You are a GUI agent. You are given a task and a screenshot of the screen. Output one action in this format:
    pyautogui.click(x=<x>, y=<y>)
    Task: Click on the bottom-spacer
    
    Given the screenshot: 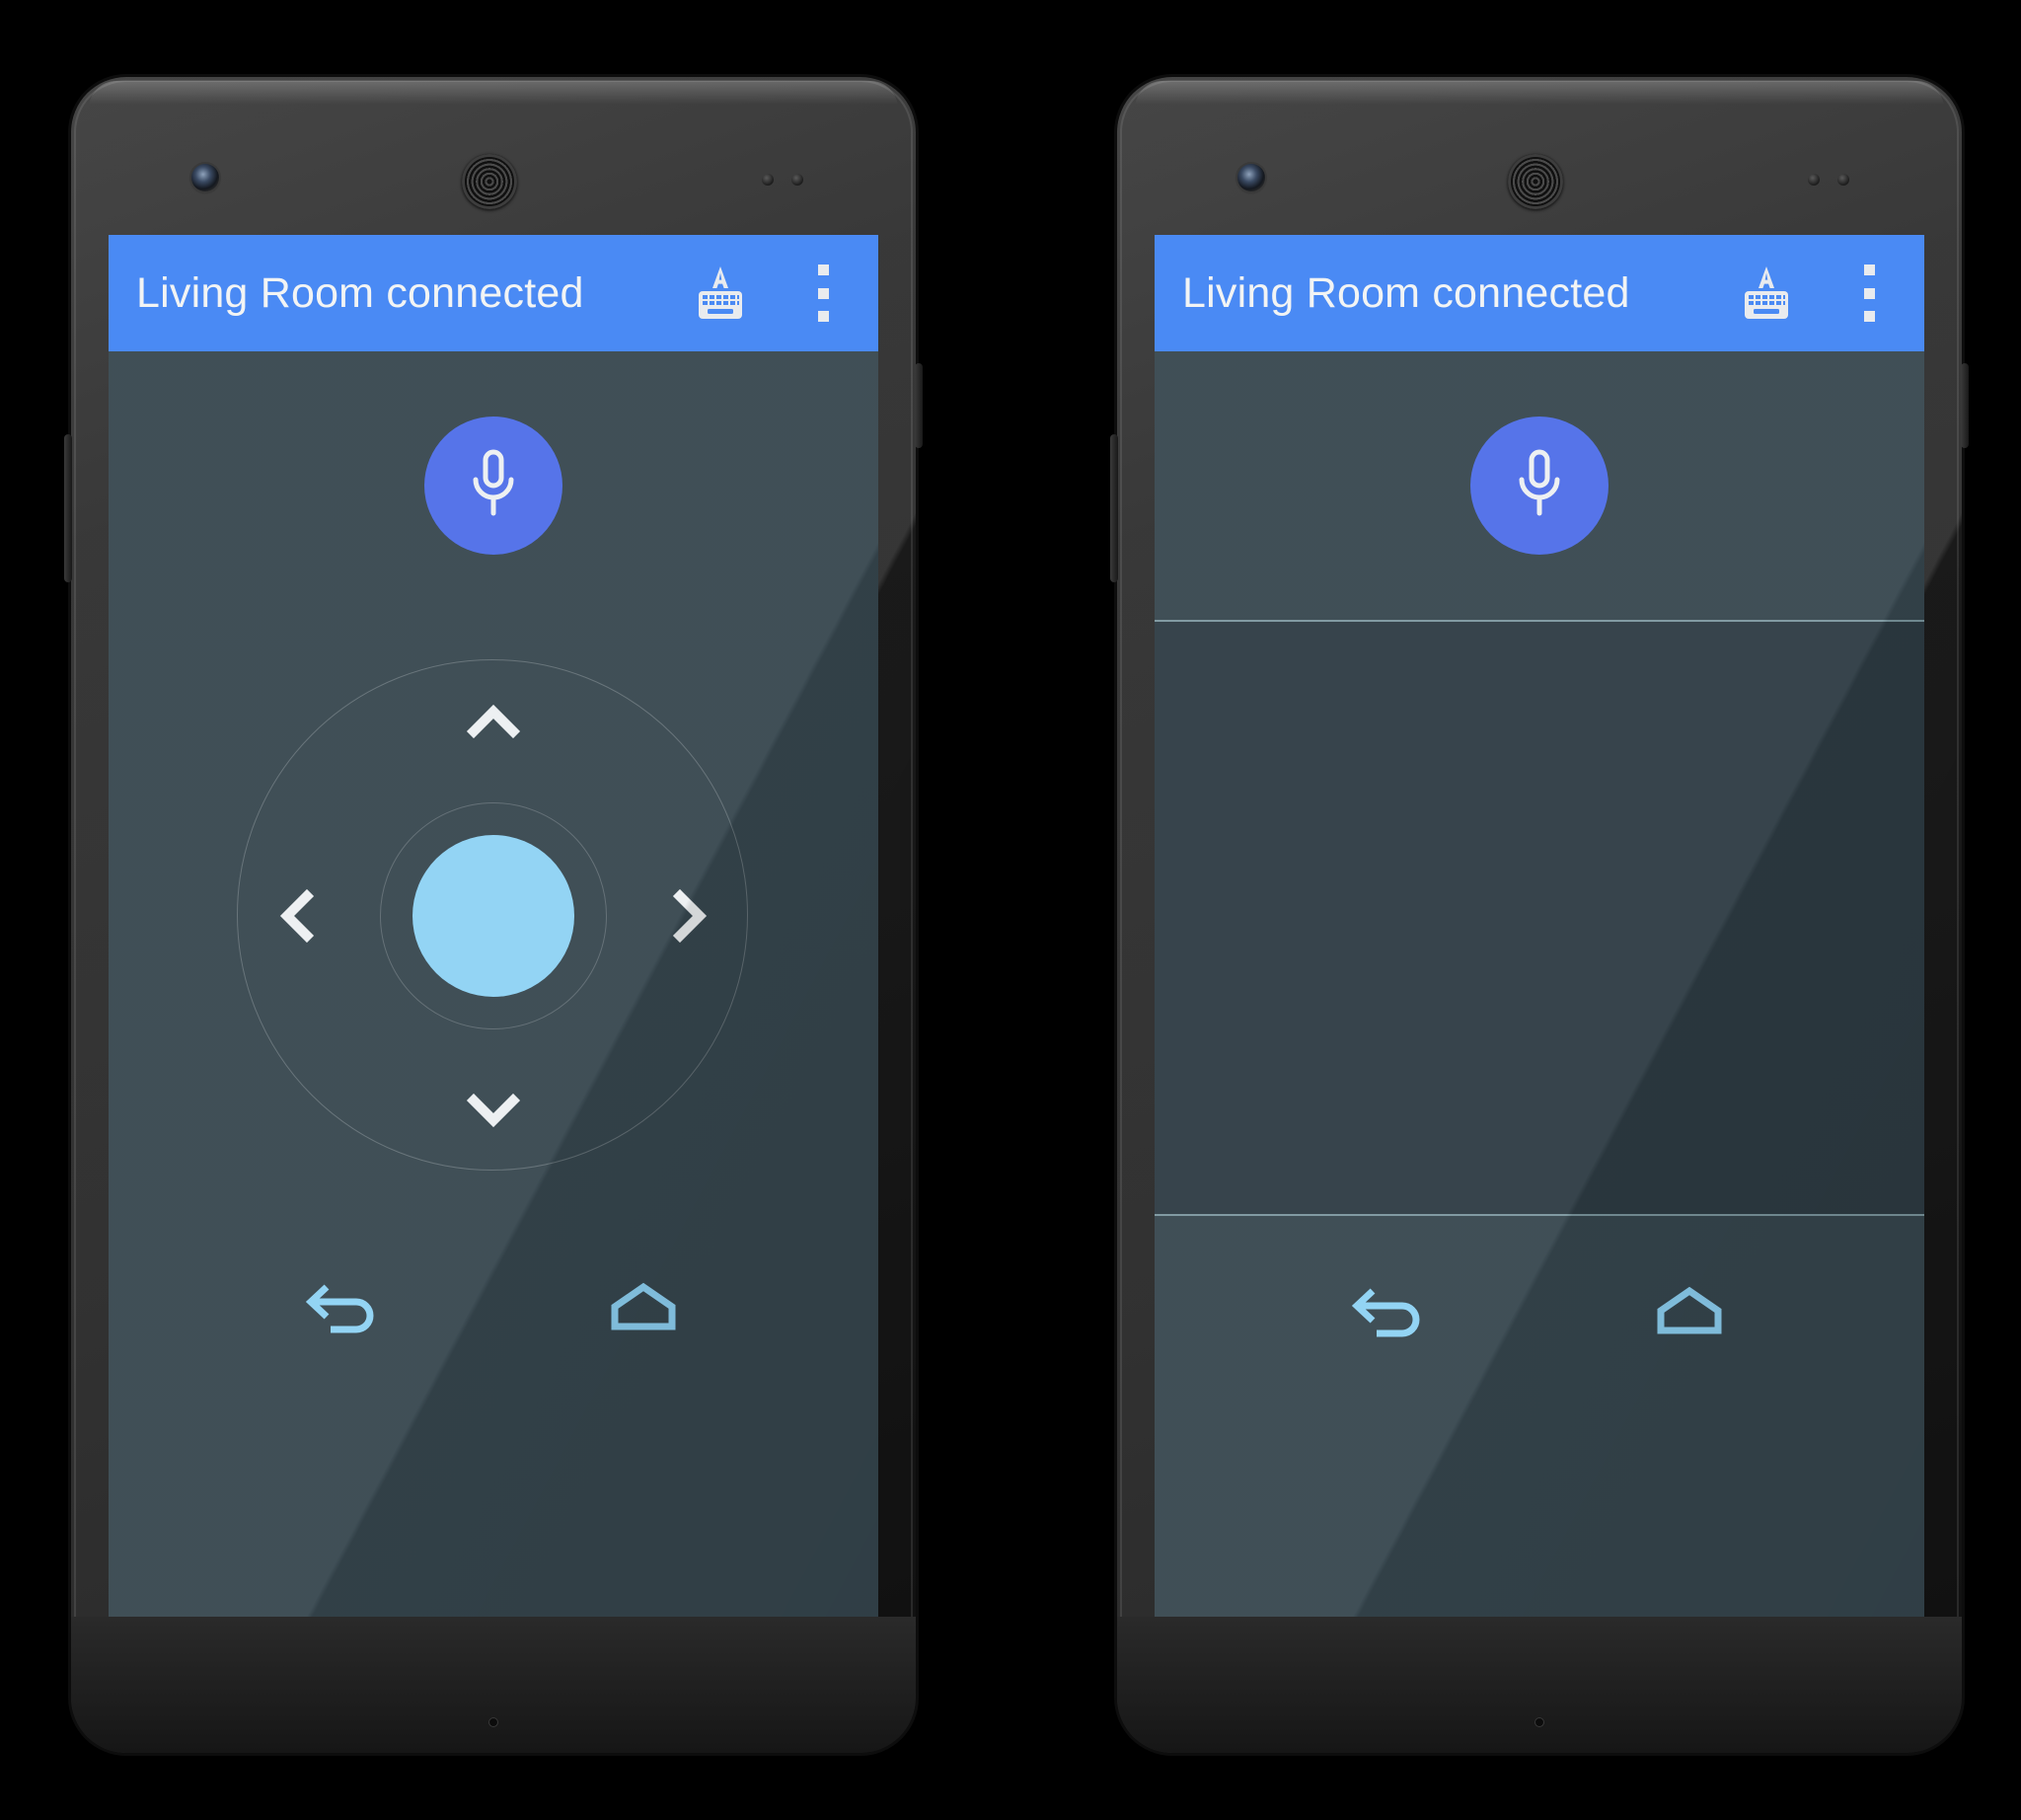 What is the action you would take?
    pyautogui.click(x=494, y=1400)
    